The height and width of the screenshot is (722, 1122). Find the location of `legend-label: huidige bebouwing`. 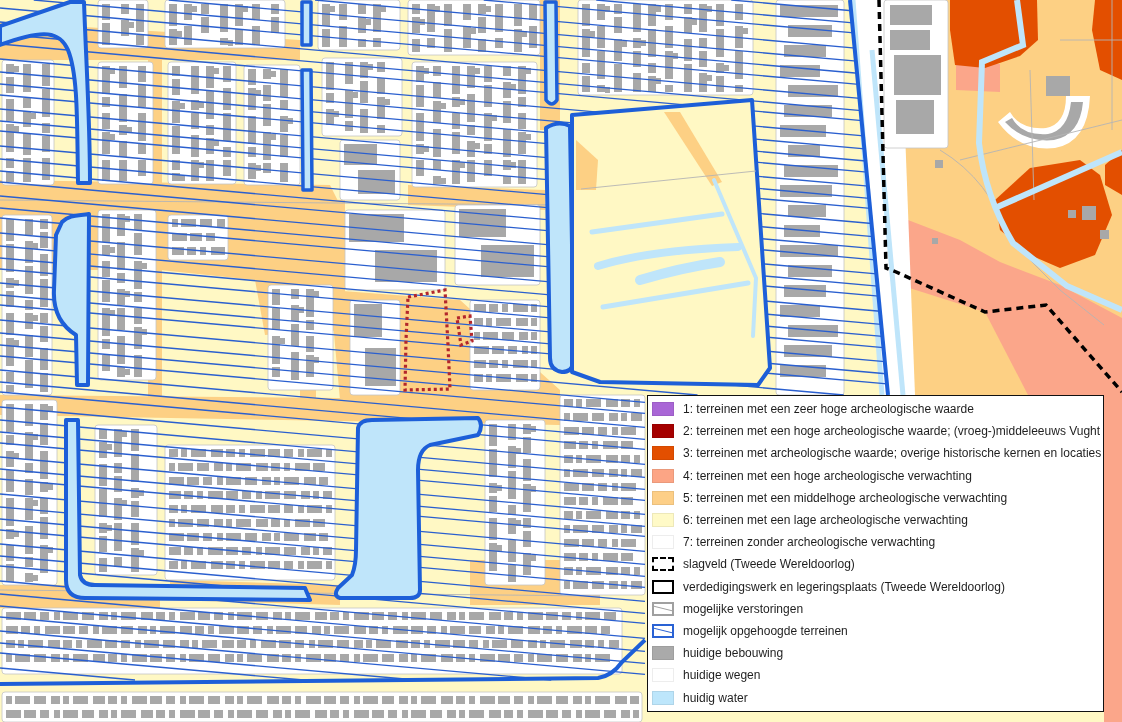

legend-label: huidige bebouwing is located at coordinates (733, 653).